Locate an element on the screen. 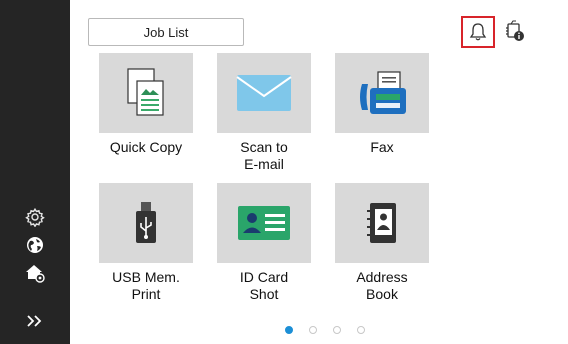 Image resolution: width=568 pixels, height=344 pixels. envelope-icon is located at coordinates (264, 93).